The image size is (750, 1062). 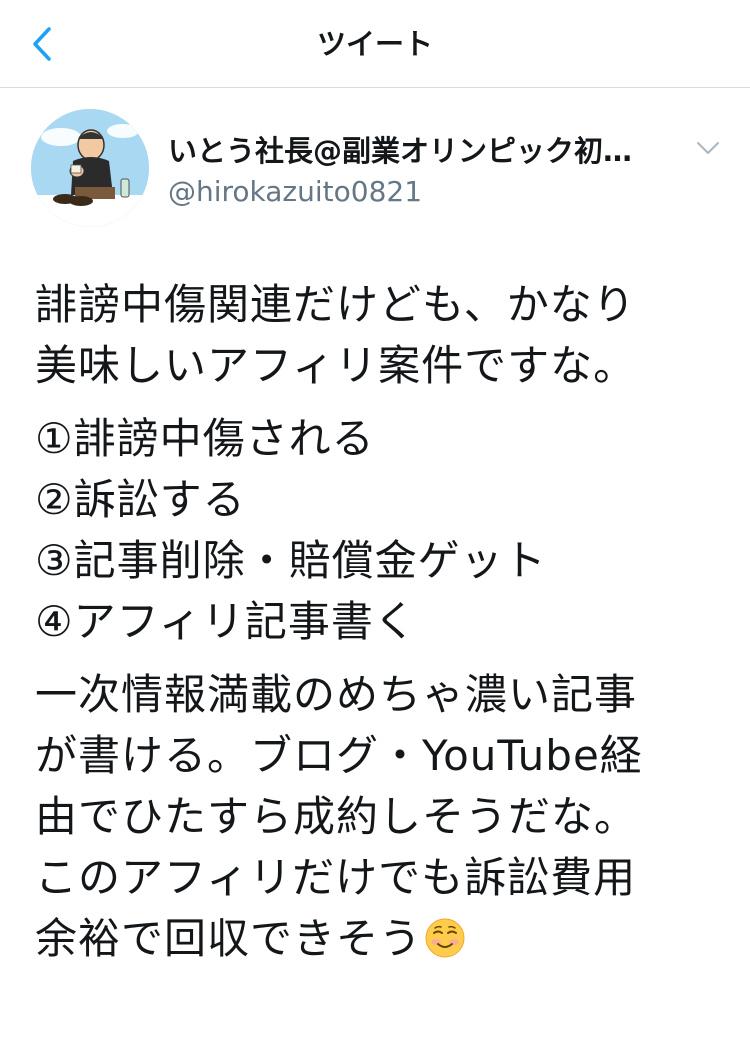 I want to click on page-title: ツイート, so click(x=374, y=44).